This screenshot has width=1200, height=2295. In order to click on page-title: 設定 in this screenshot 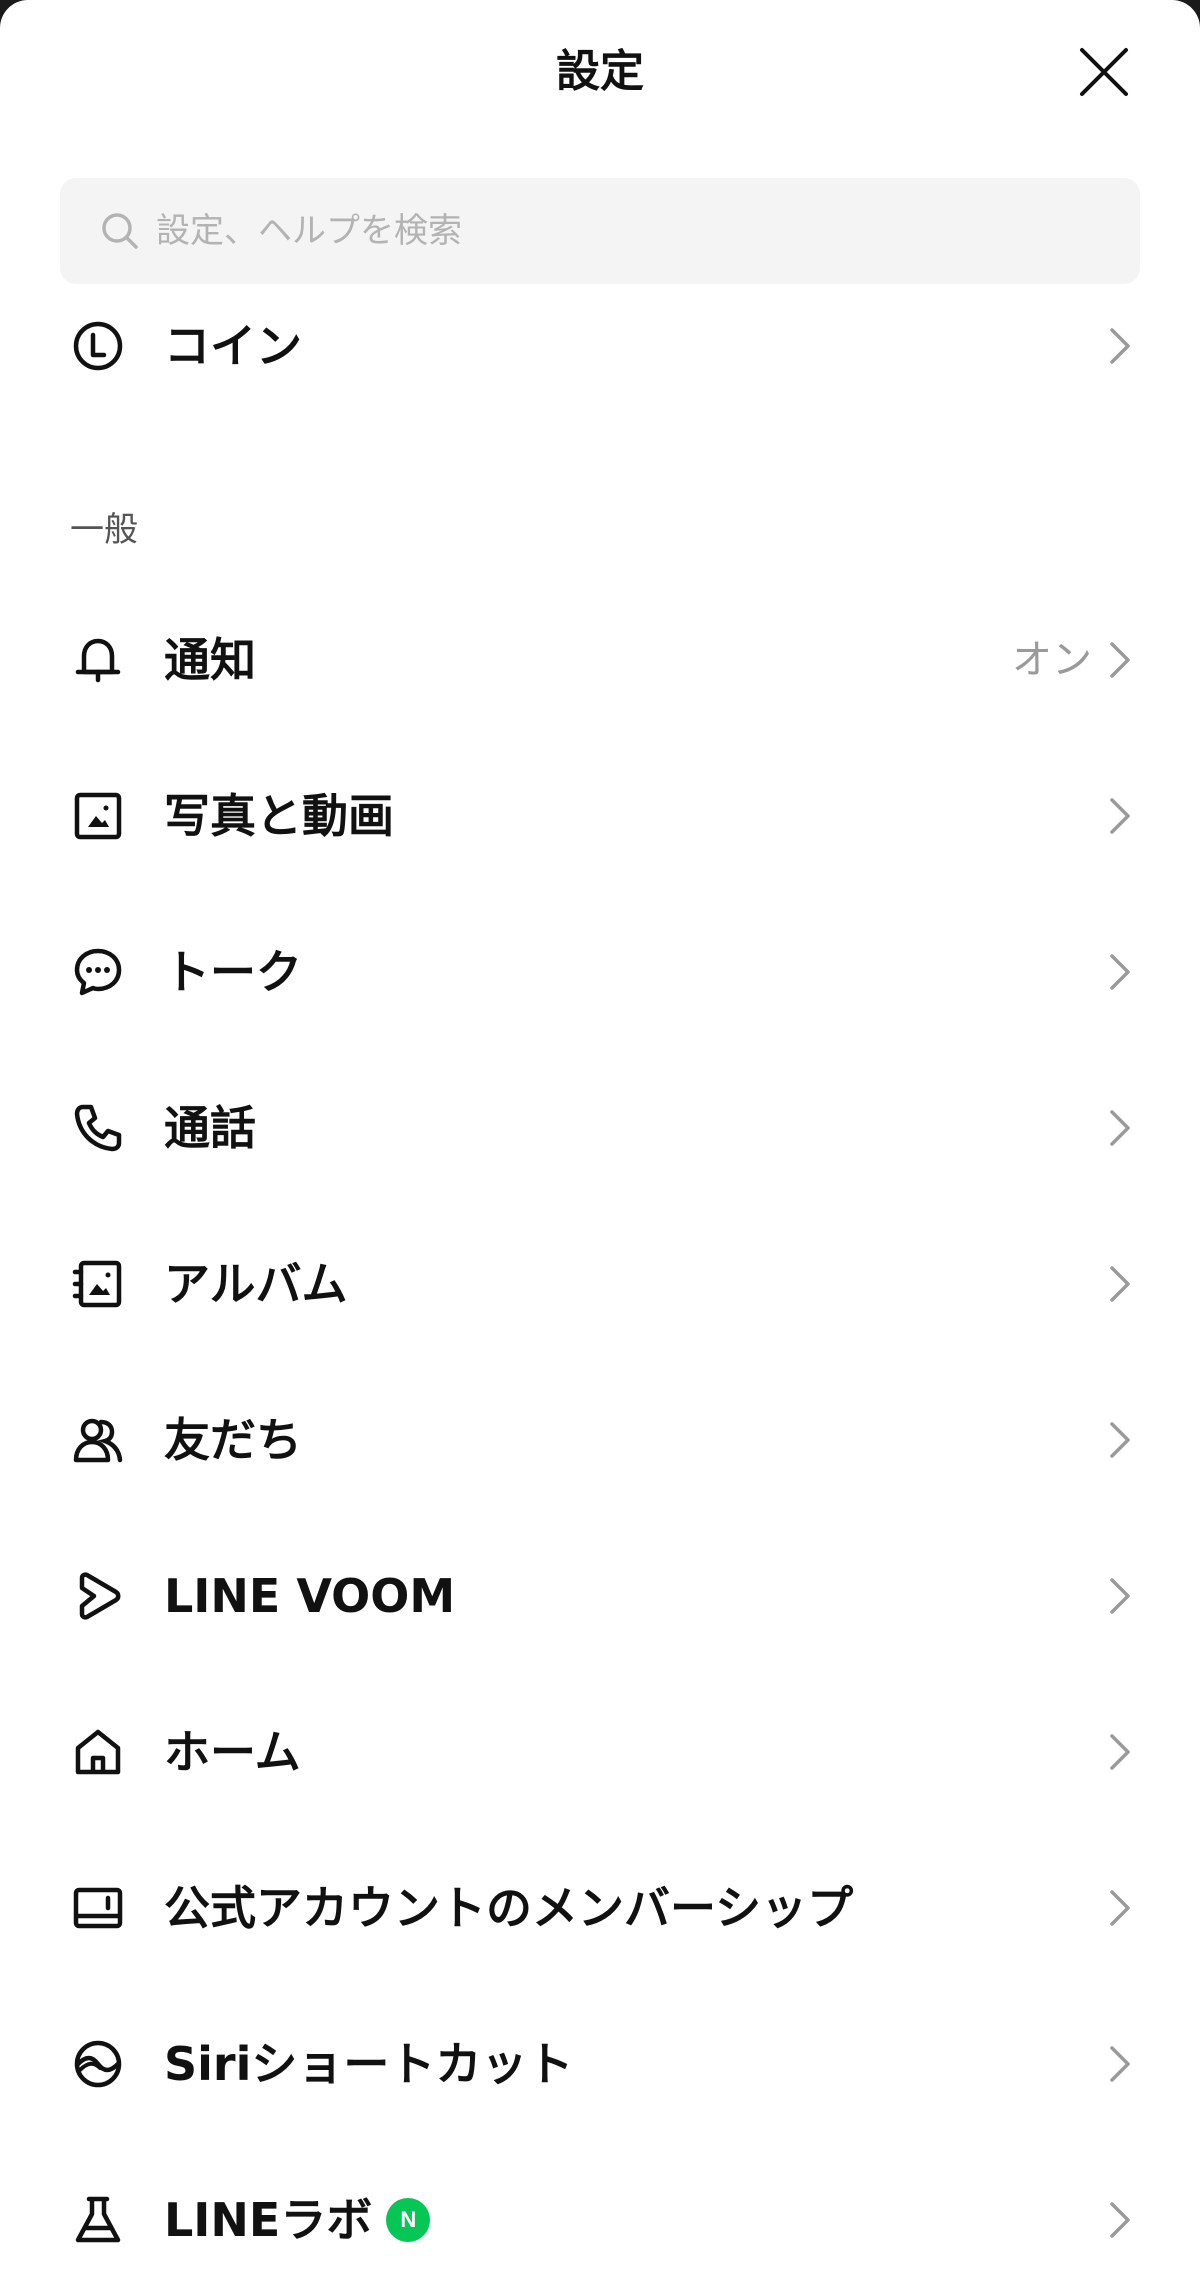, I will do `click(600, 71)`.